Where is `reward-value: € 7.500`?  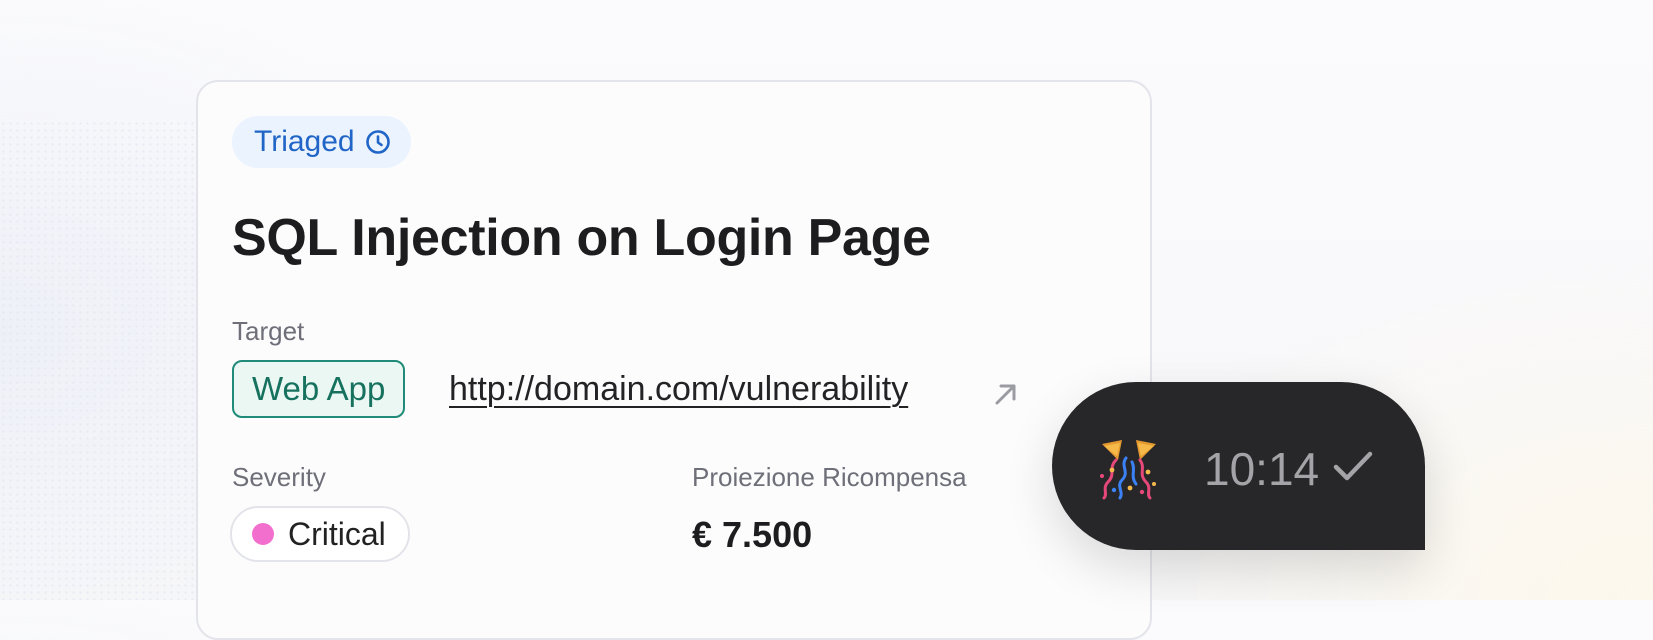 reward-value: € 7.500 is located at coordinates (752, 534).